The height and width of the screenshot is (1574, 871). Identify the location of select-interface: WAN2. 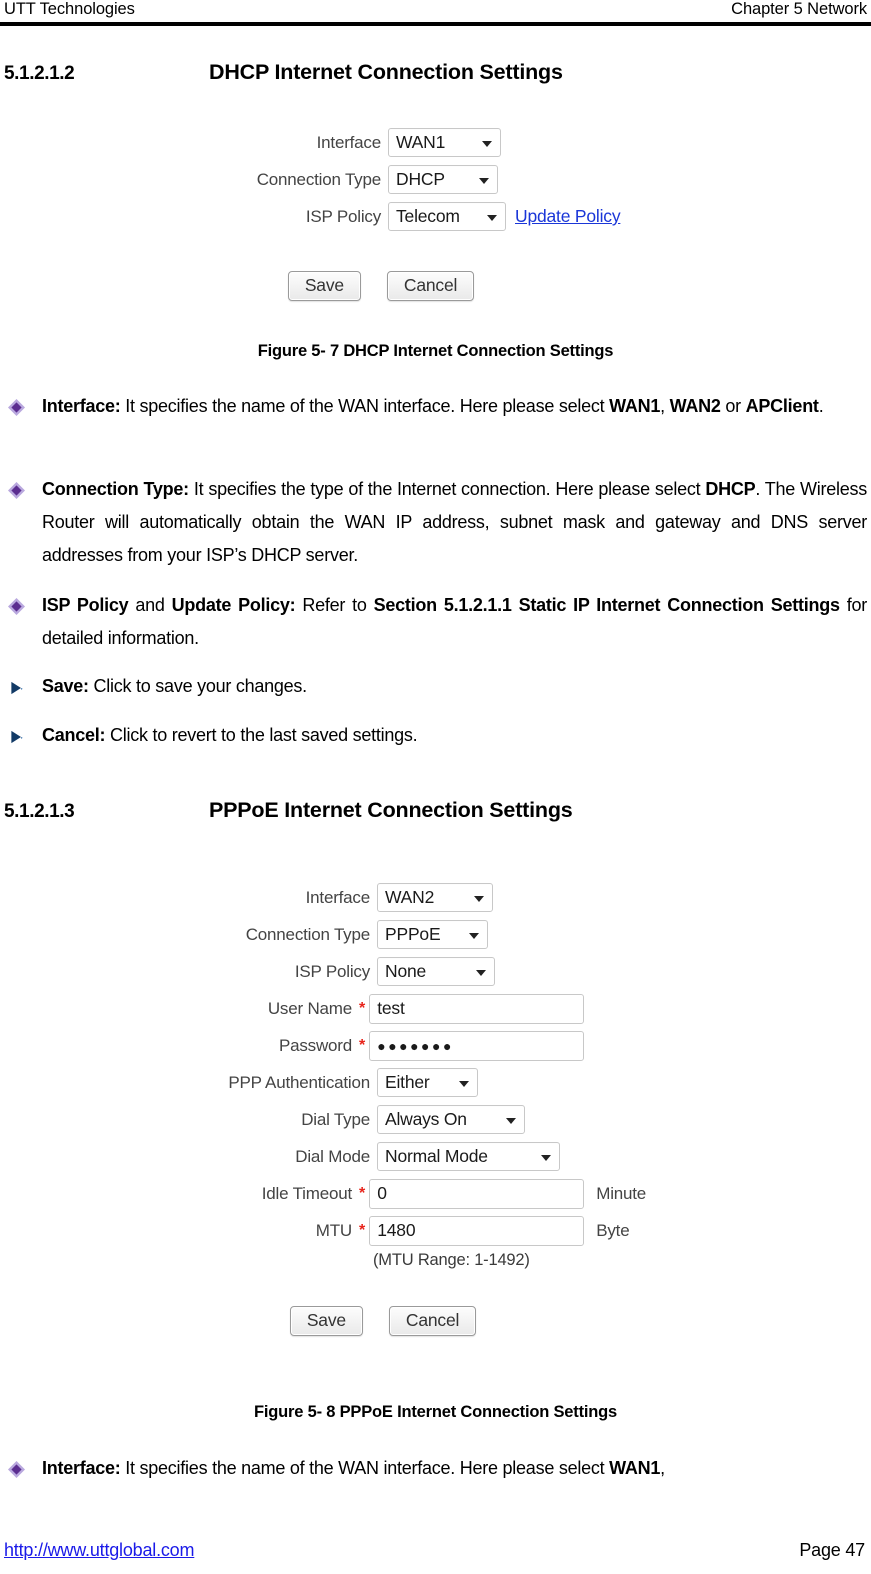
(435, 897).